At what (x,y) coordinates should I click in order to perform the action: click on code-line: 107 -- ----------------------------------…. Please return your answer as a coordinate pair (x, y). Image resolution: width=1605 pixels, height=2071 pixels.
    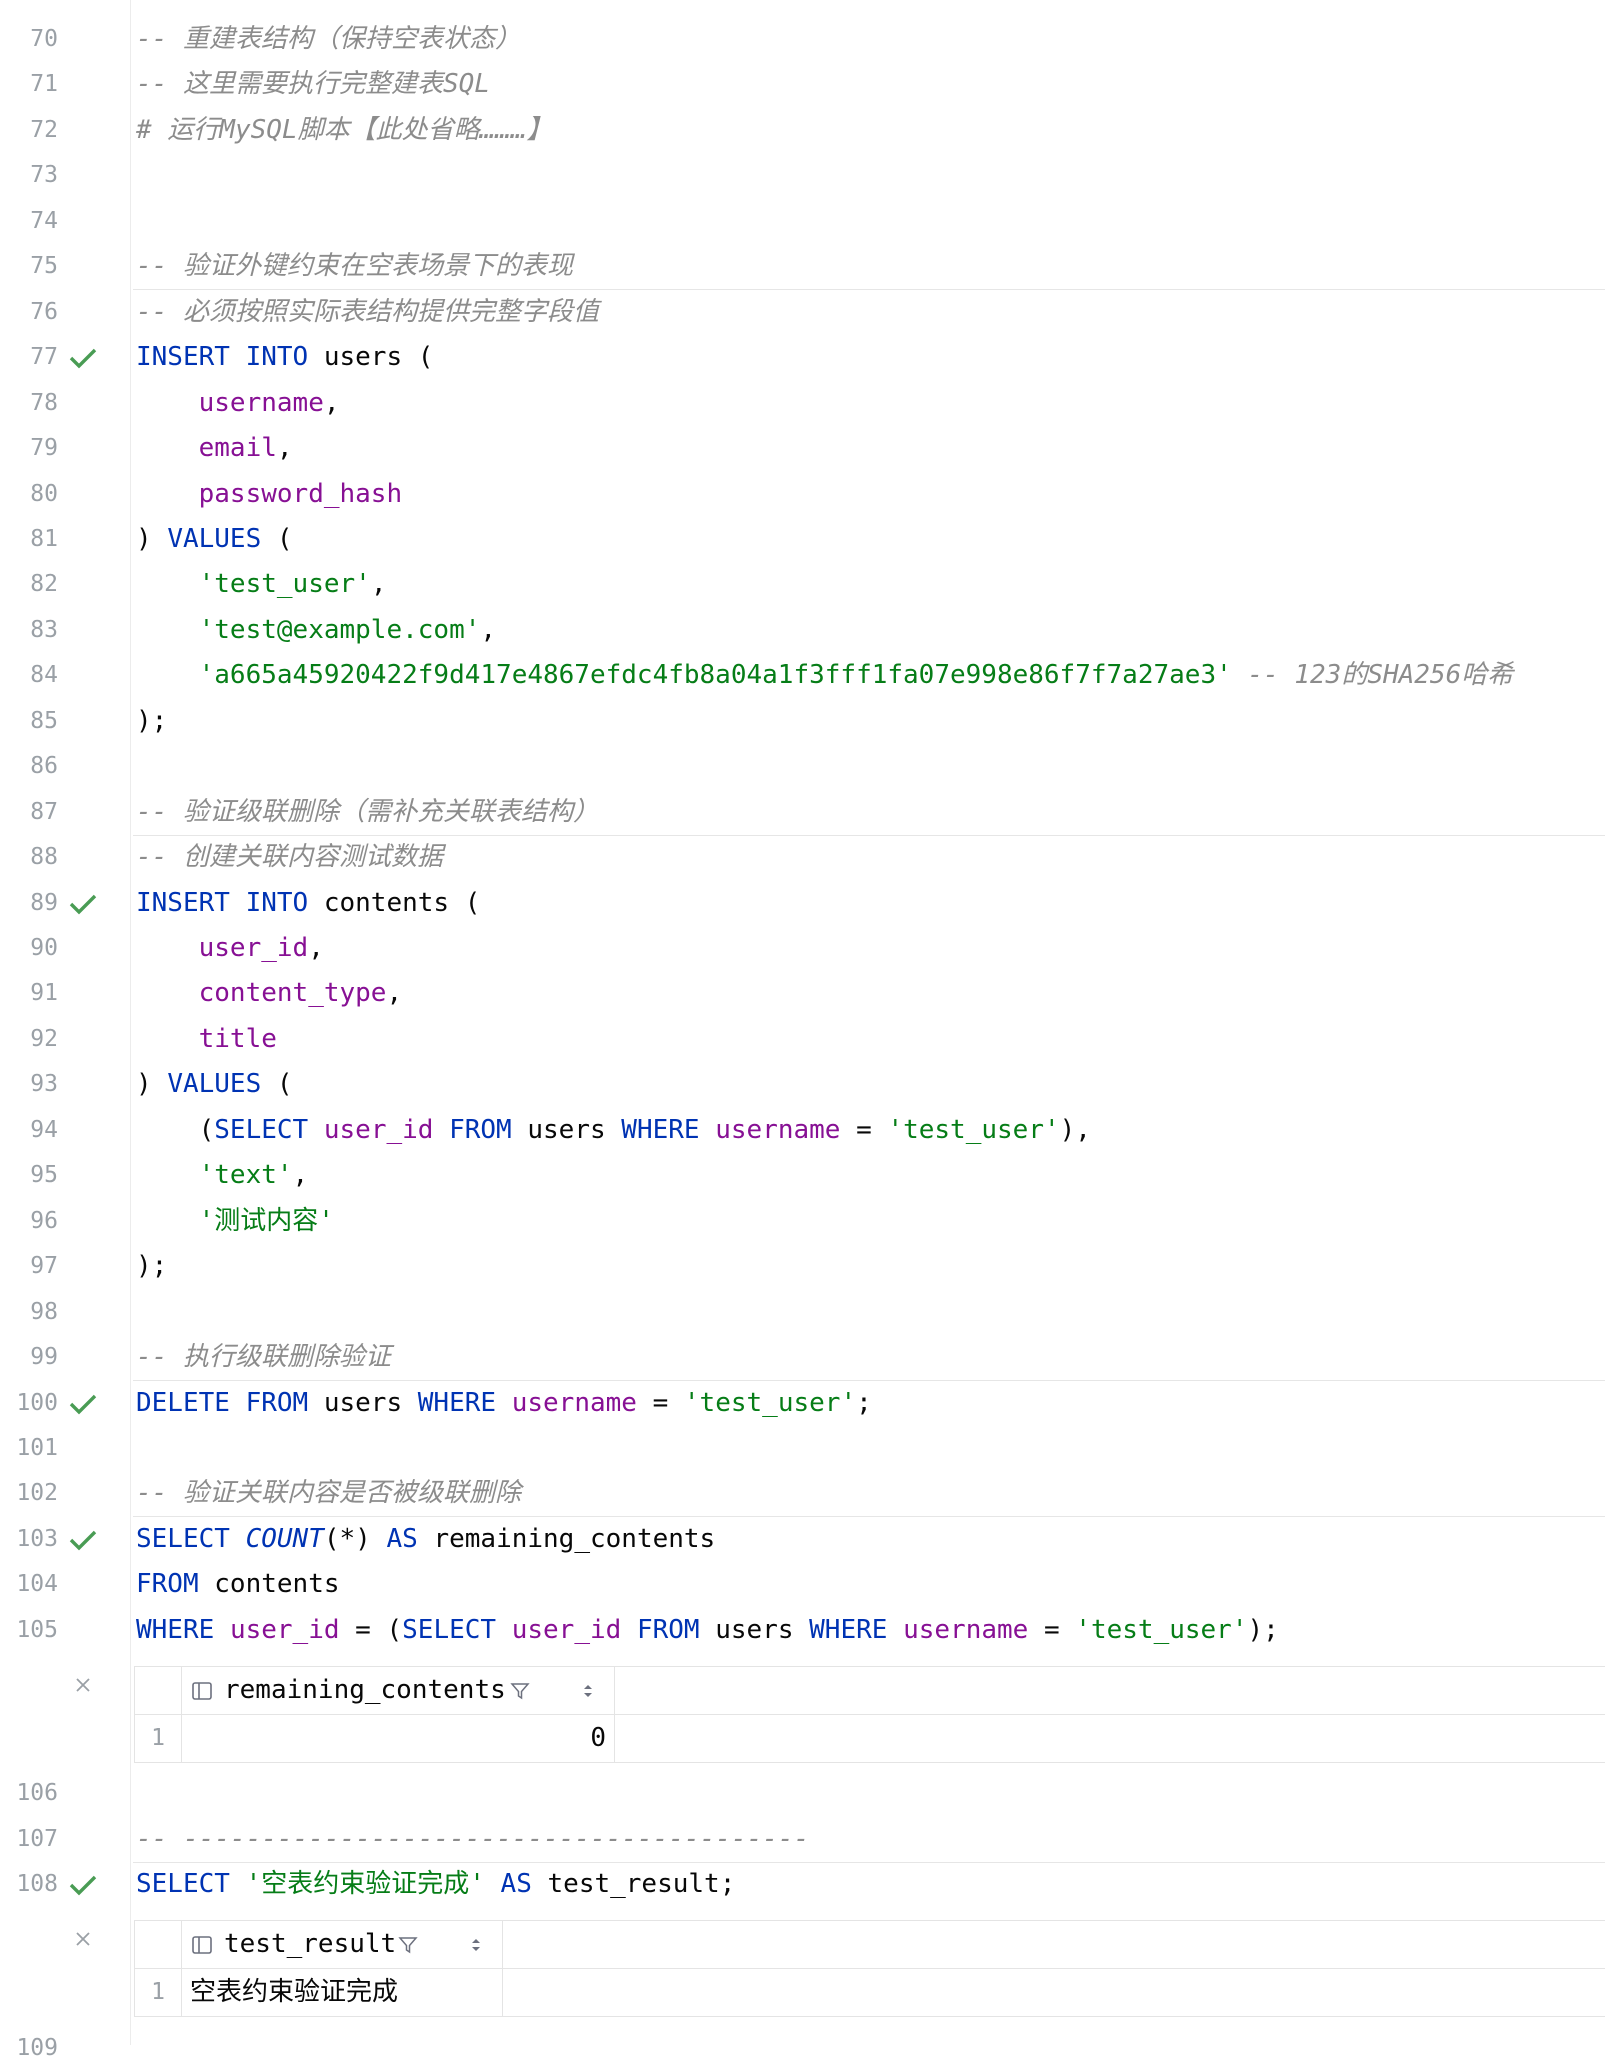
    Looking at the image, I should click on (802, 1839).